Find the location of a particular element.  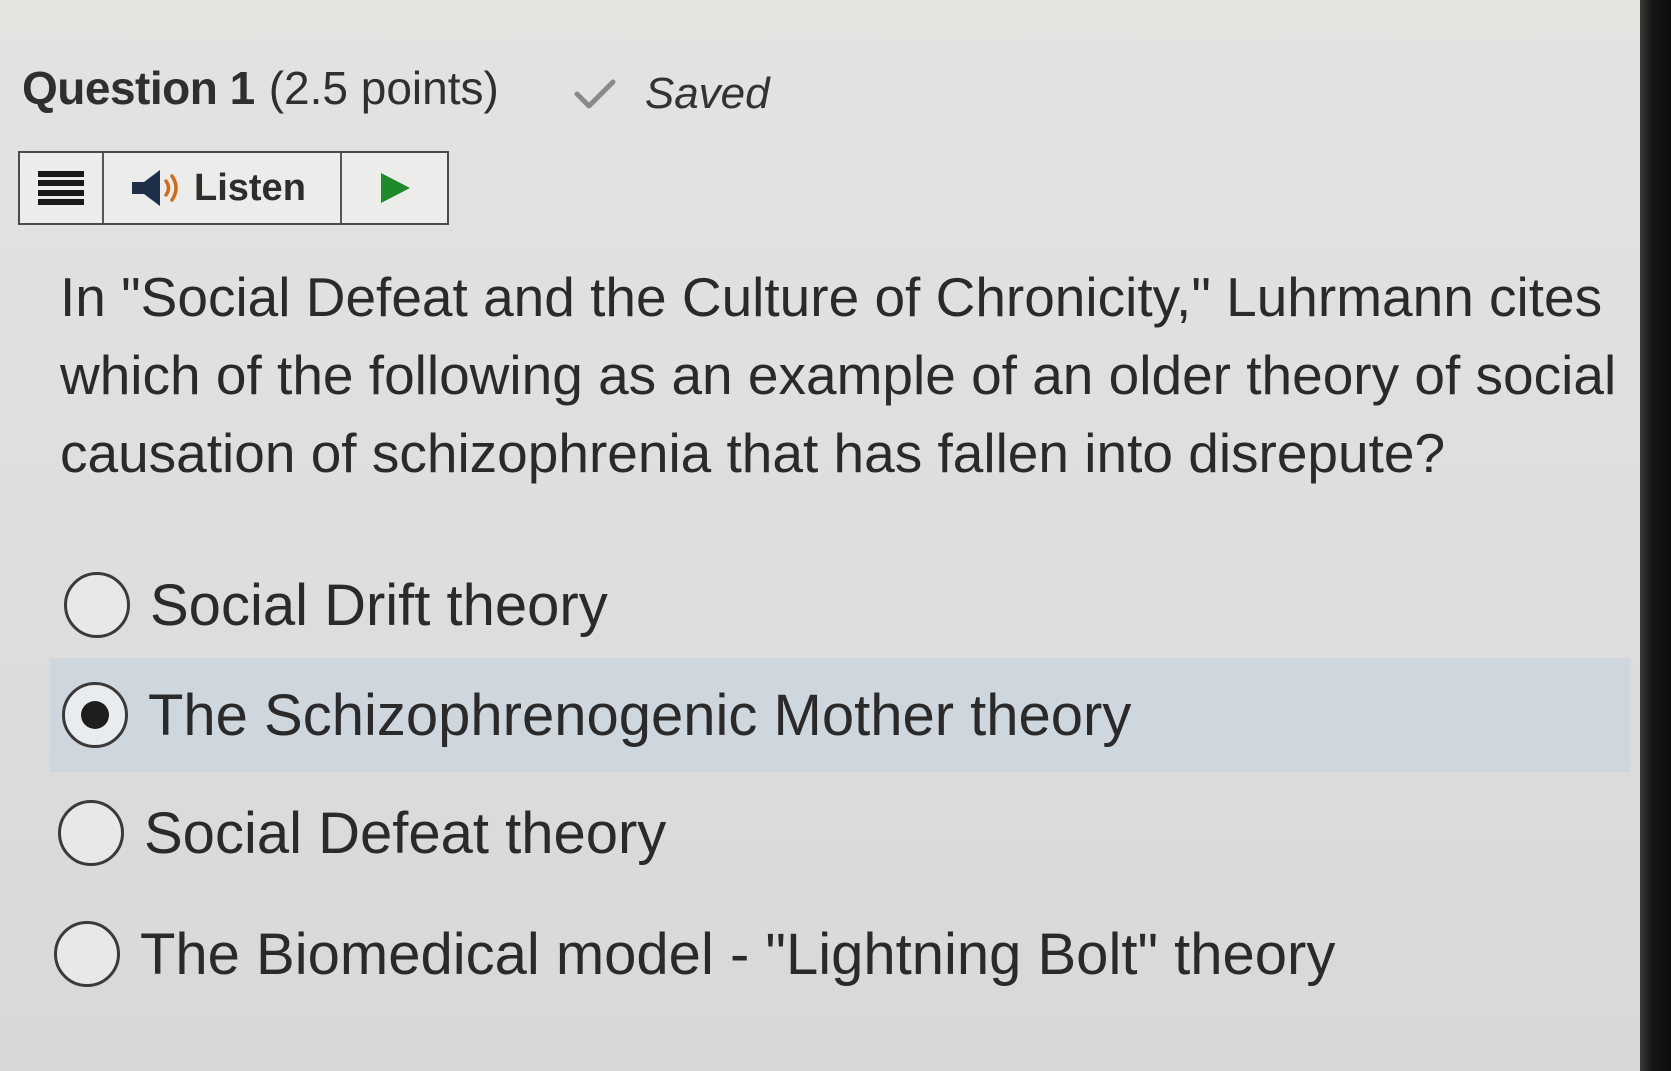

play-icon is located at coordinates (395, 188).